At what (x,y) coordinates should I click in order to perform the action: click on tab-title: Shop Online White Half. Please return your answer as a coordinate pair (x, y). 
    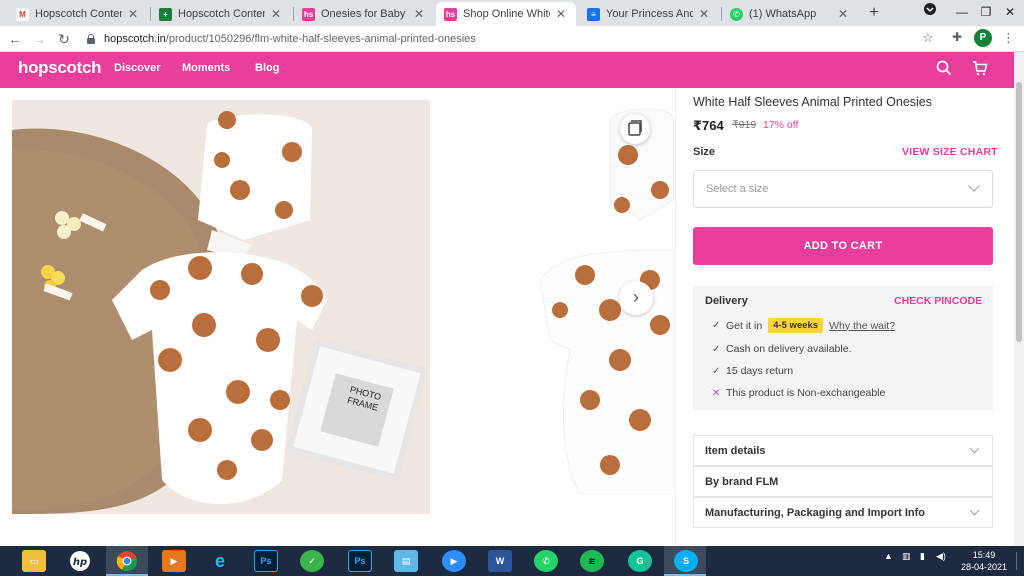
    Looking at the image, I should click on (506, 14).